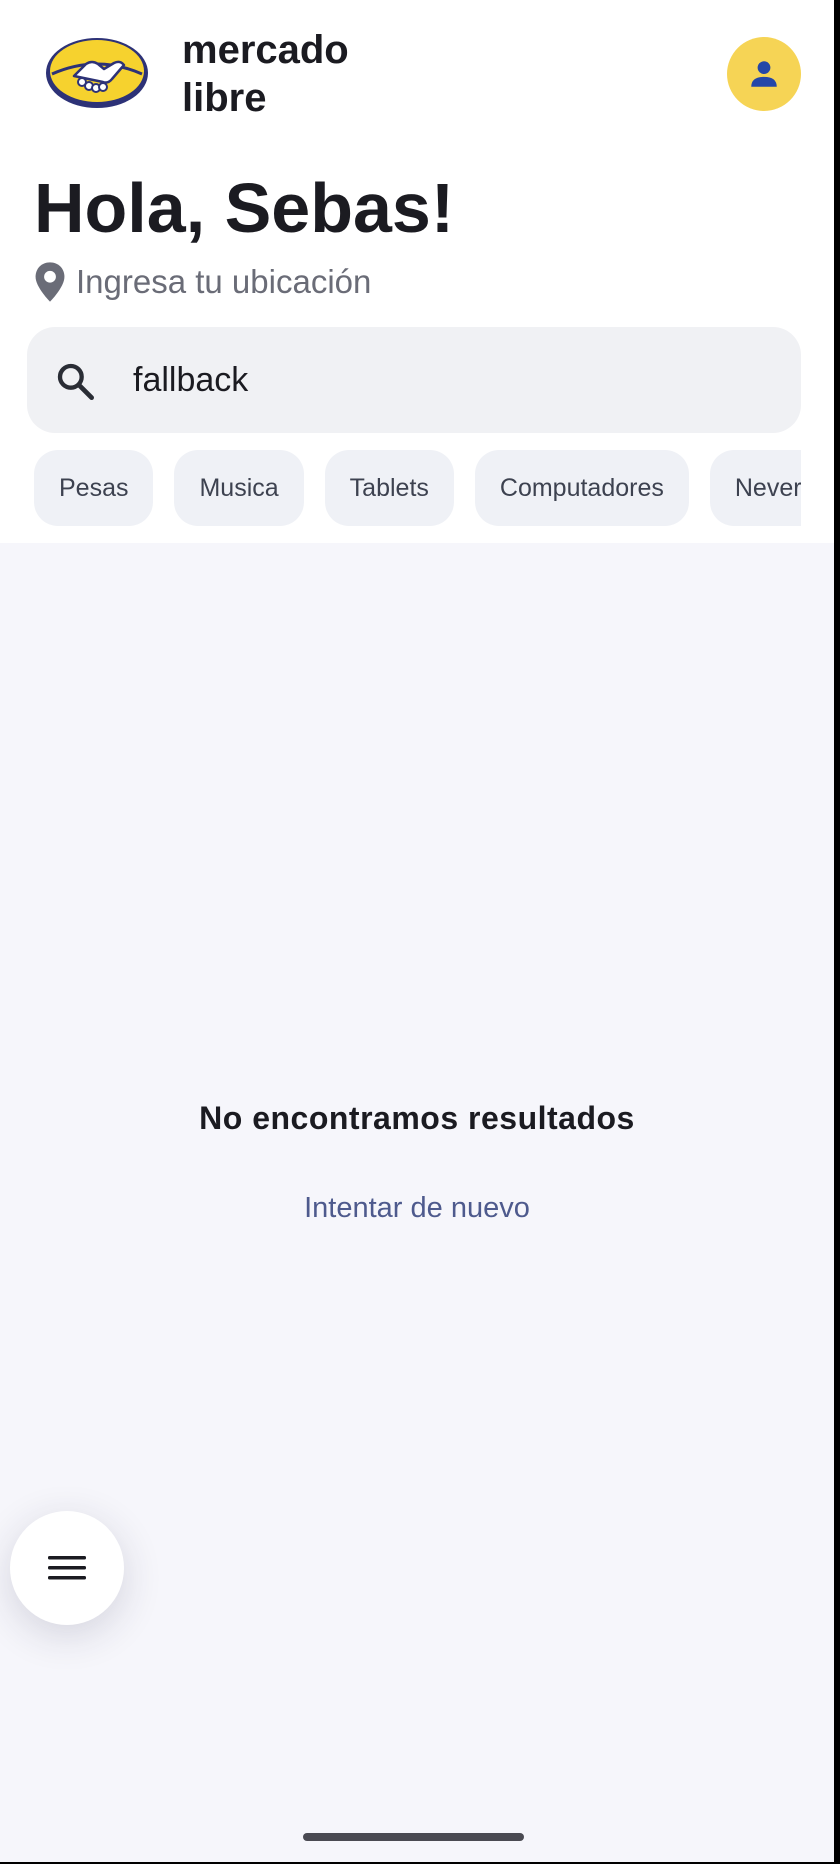 This screenshot has width=840, height=1864. Describe the element at coordinates (265, 74) in the screenshot. I see `brand-wordmark: mercado libre` at that location.